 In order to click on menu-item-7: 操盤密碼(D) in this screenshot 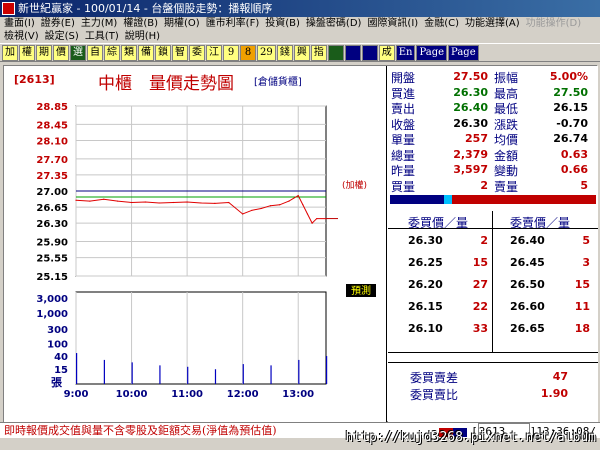, I will do `click(334, 23)`.